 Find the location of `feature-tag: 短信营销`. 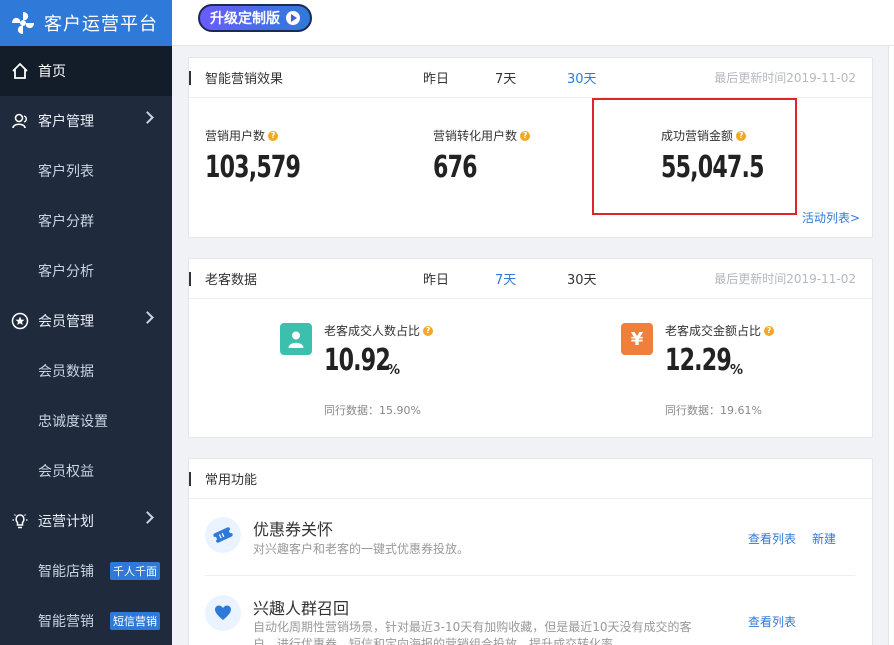

feature-tag: 短信营销 is located at coordinates (135, 621).